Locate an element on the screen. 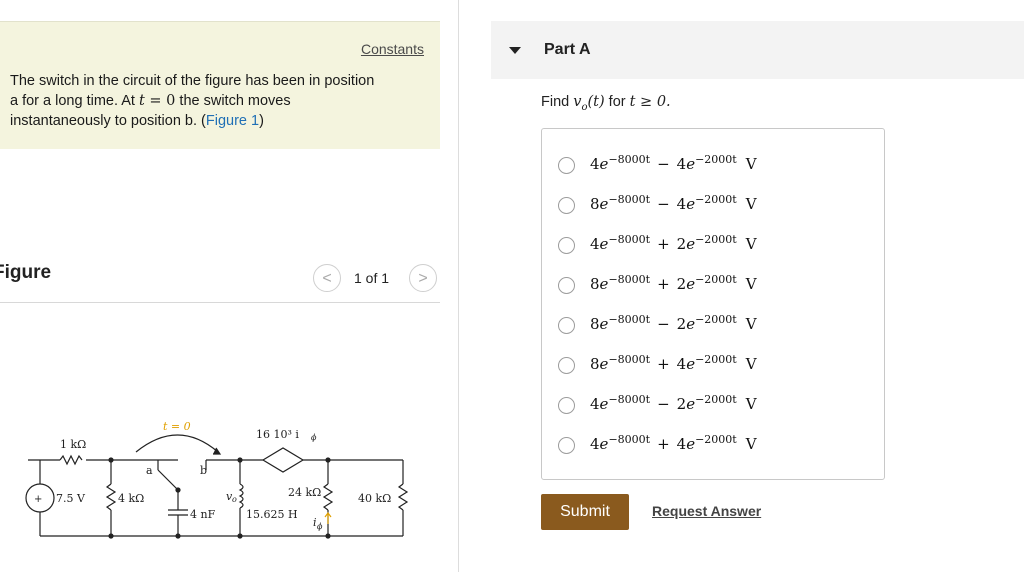 Image resolution: width=1024 pixels, height=572 pixels. option-expression: 4e−8000t +2e−2000t V is located at coordinates (673, 243).